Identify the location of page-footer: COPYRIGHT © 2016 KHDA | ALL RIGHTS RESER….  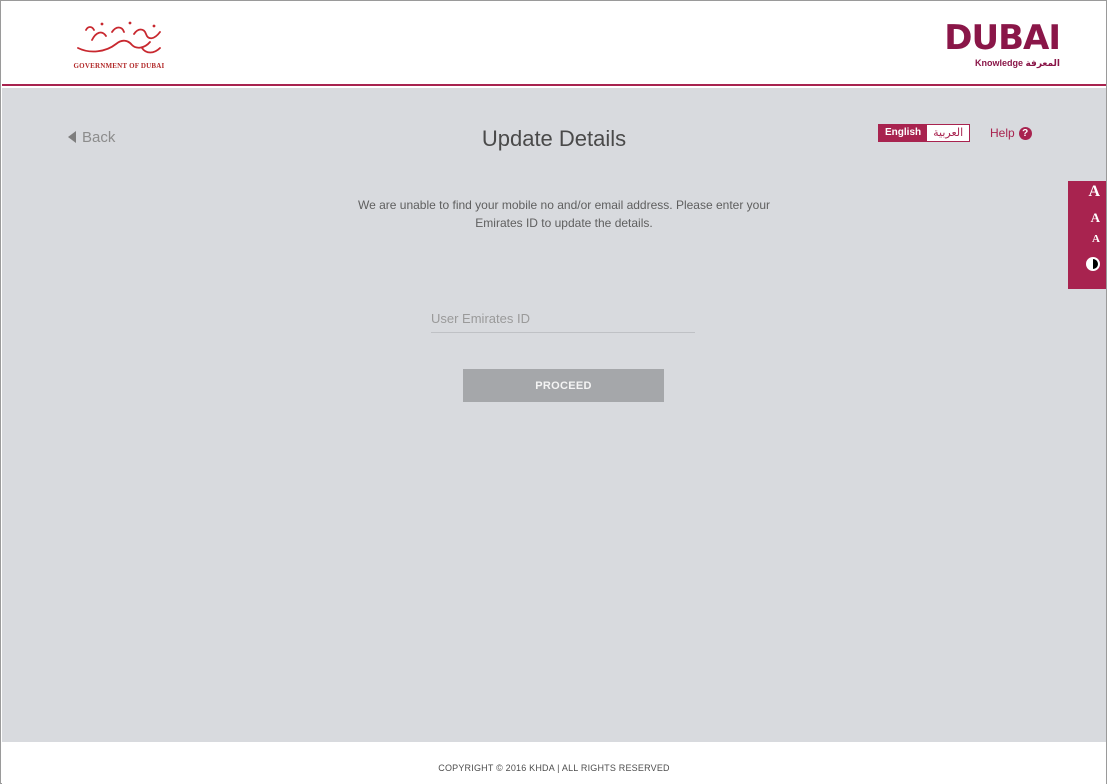
(554, 763).